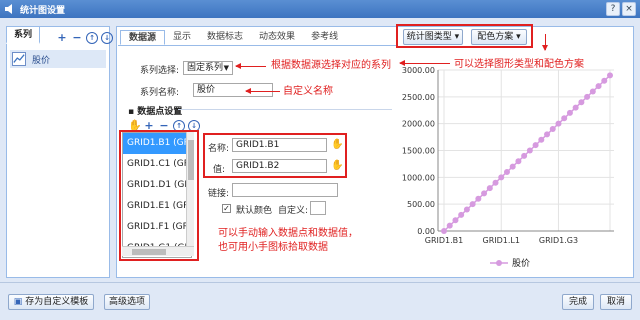 This screenshot has height=320, width=640. I want to click on window-title: 统计图设置, so click(43, 11).